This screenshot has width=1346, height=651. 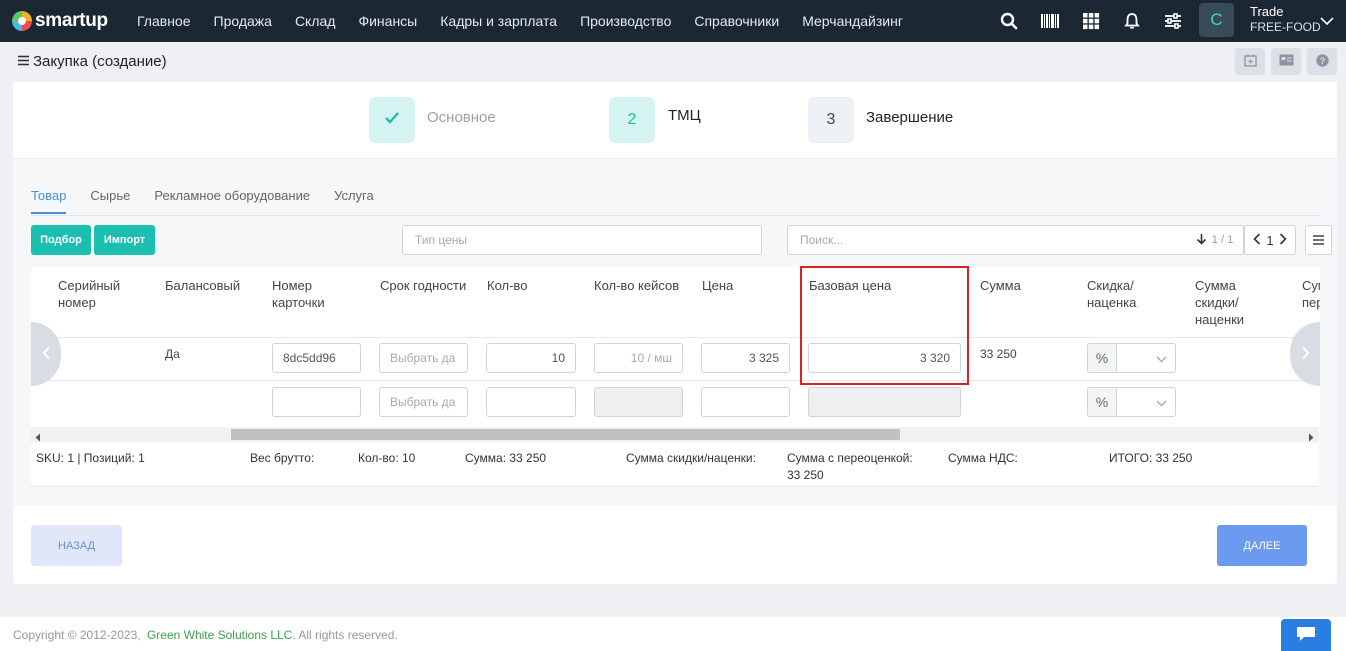 I want to click on sort-button: 1 / 1, so click(x=1215, y=240).